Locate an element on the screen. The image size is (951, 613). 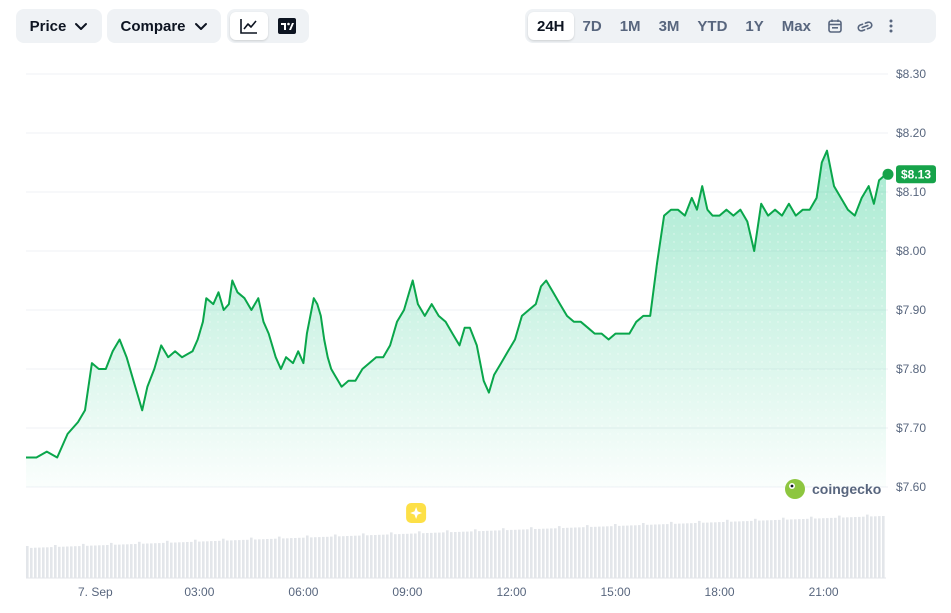
x-tick-label: 06:00 is located at coordinates (303, 592).